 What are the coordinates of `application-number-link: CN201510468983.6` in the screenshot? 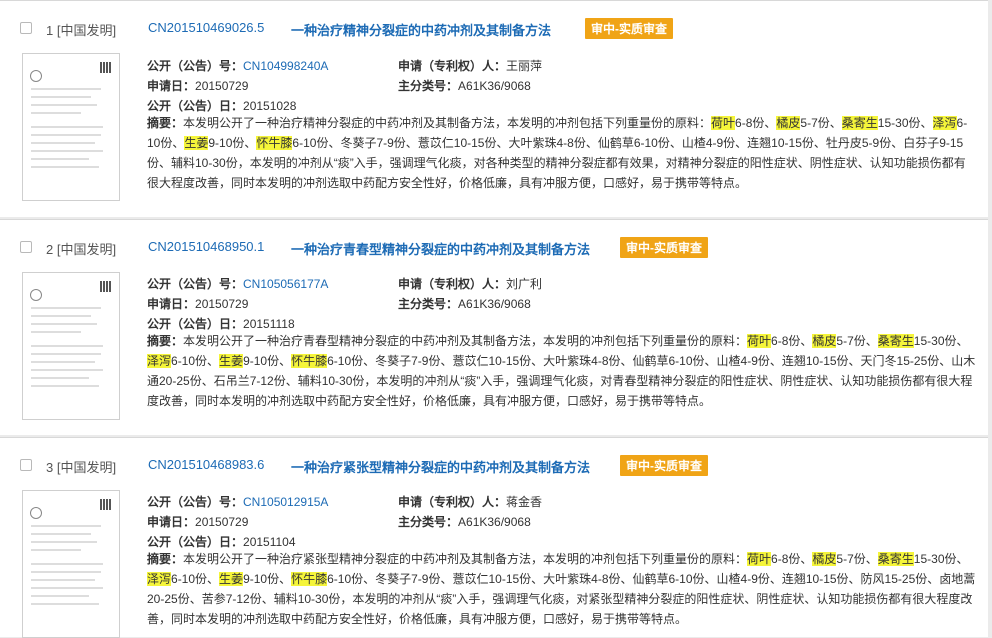 It's located at (206, 464).